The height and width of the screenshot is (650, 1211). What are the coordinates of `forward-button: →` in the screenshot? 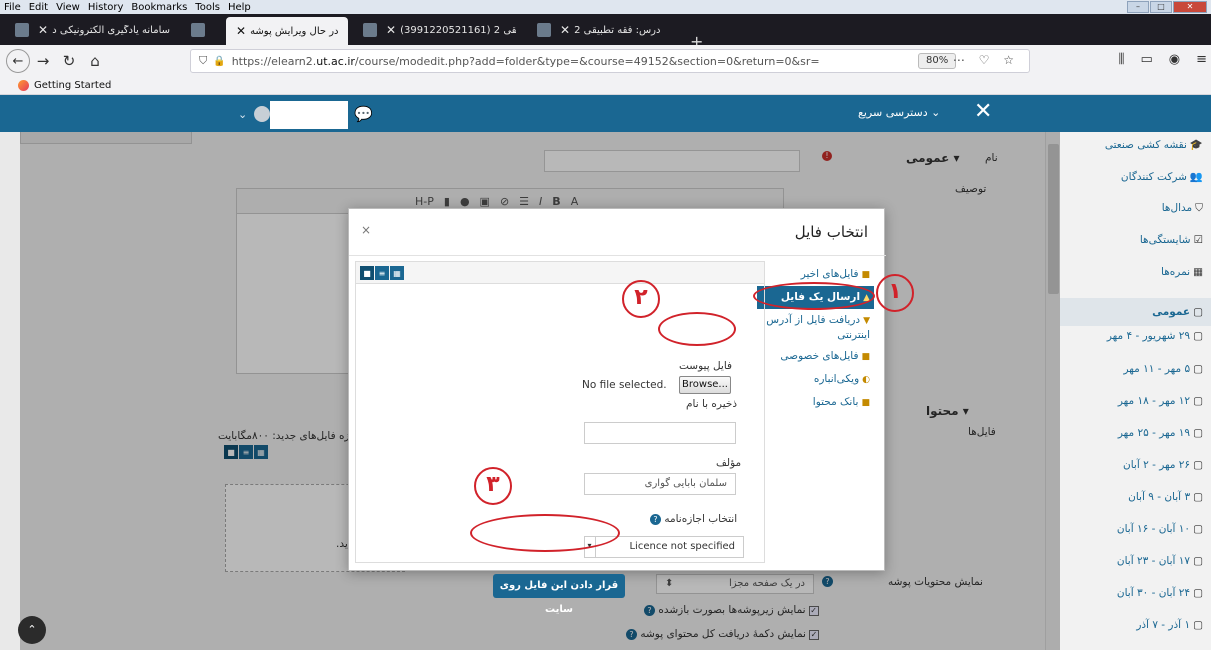 It's located at (43, 61).